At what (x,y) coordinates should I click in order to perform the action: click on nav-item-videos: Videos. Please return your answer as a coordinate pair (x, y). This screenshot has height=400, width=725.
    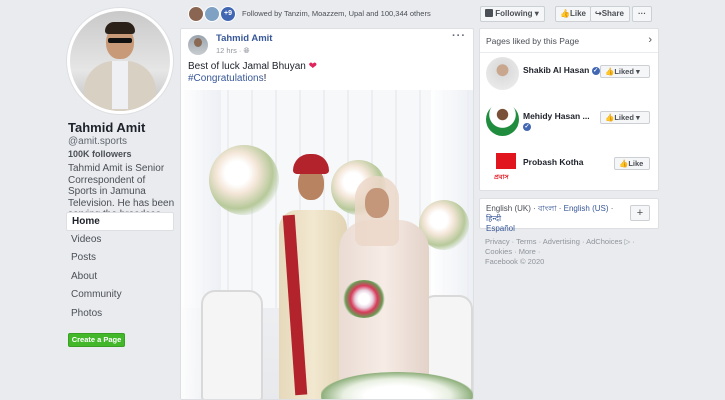
    Looking at the image, I should click on (120, 240).